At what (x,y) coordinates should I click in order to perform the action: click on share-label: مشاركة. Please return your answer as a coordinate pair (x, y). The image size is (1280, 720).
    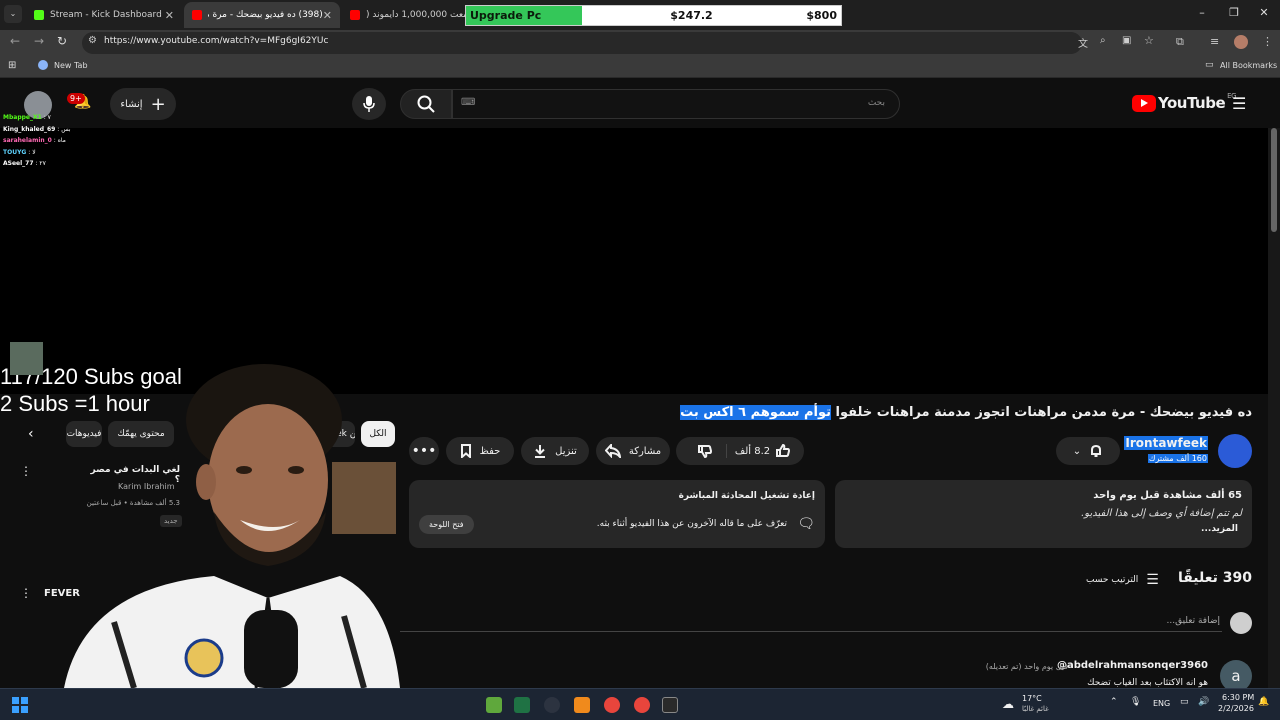
    Looking at the image, I should click on (645, 451).